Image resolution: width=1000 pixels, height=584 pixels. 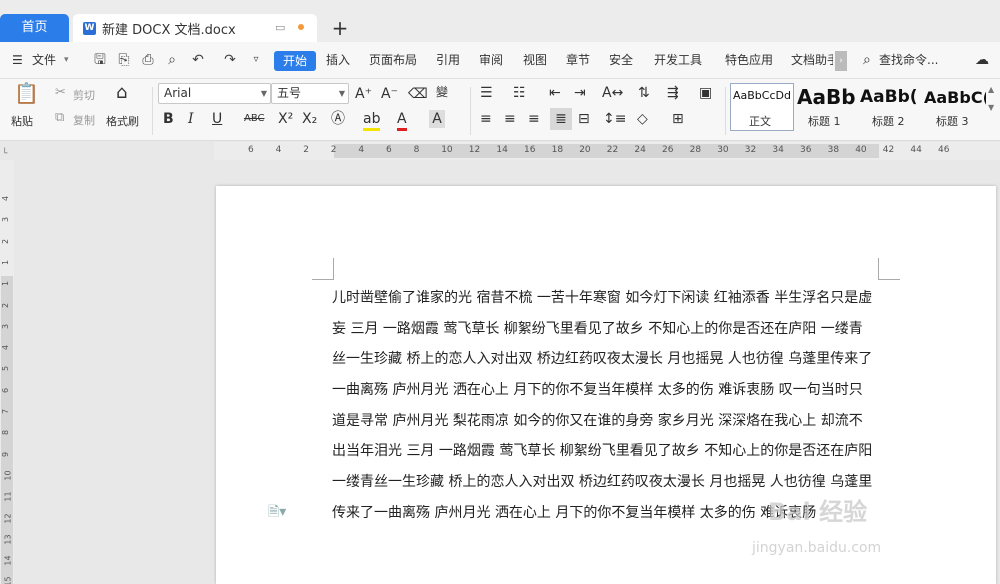 What do you see at coordinates (195, 28) in the screenshot?
I see `tab-document: W 新建 DOCX 文档.docx ▭` at bounding box center [195, 28].